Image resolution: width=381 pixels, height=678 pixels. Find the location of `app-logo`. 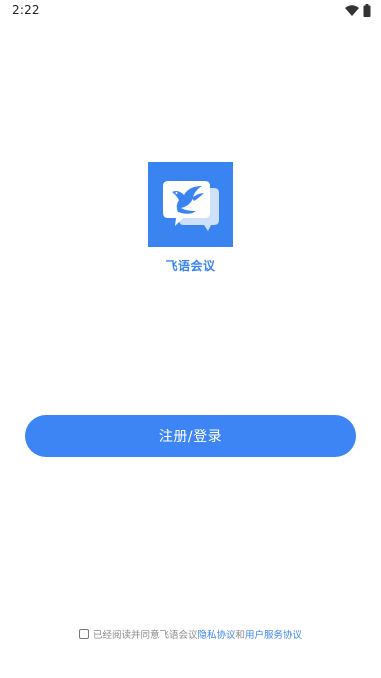

app-logo is located at coordinates (190, 204).